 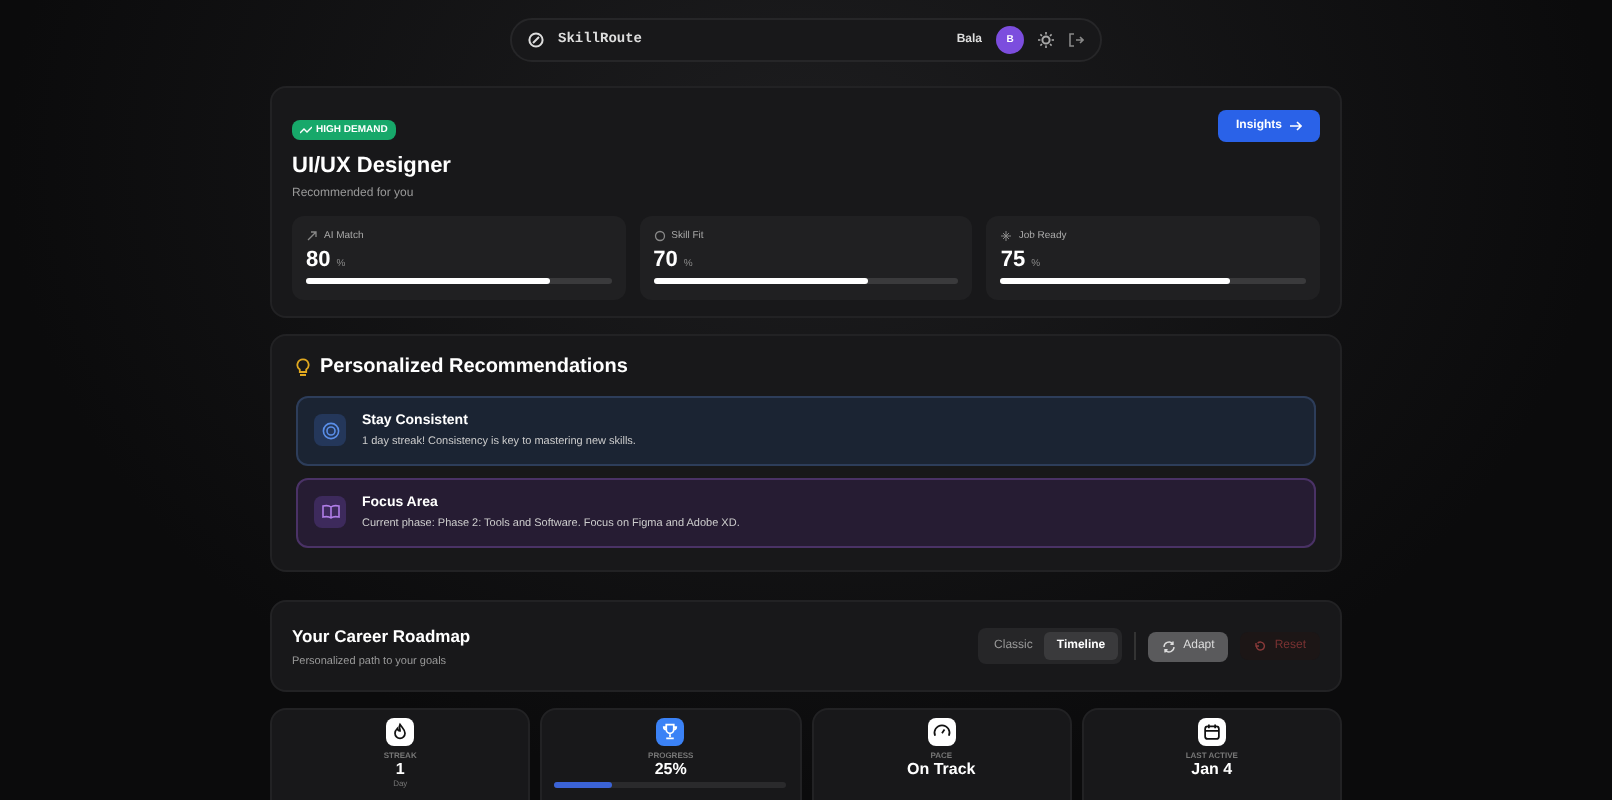 I want to click on flame-icon, so click(x=400, y=732).